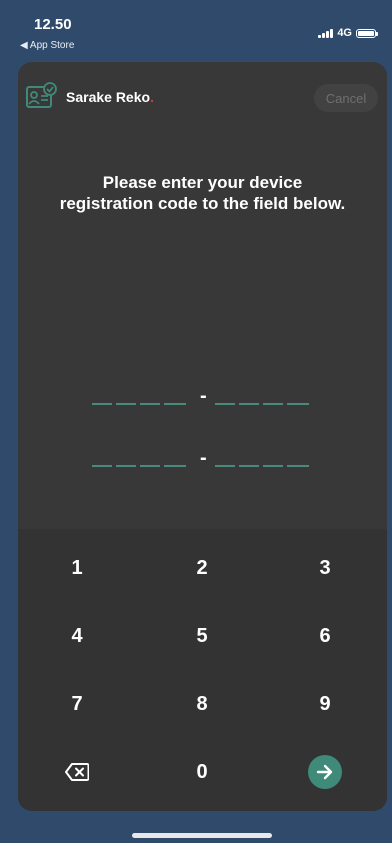  I want to click on status-time: 12.50, so click(53, 24).